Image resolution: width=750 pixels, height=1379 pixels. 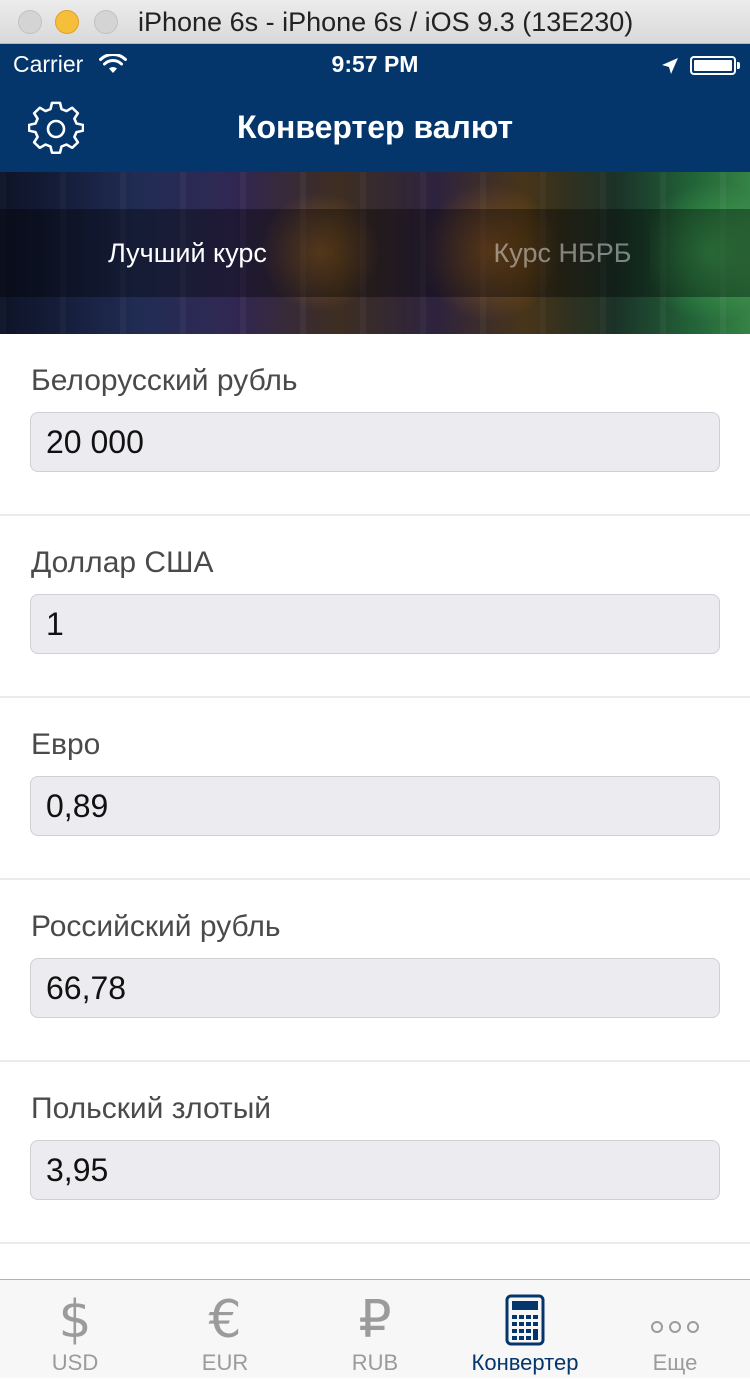 I want to click on amount-input: 1, so click(x=375, y=624).